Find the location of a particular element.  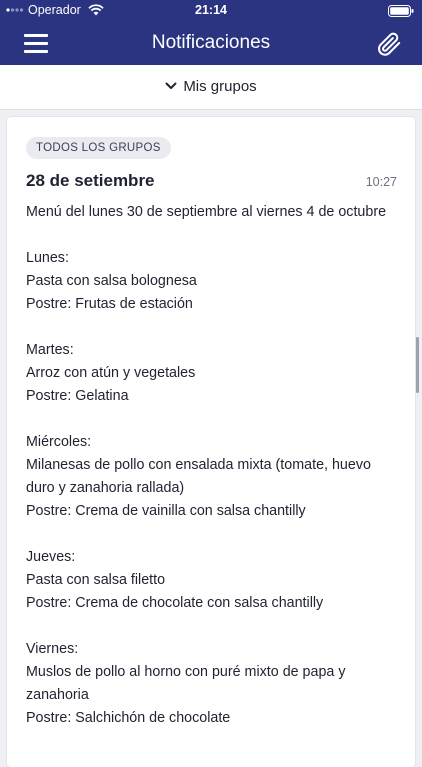

body-line: Lunes: is located at coordinates (47, 258).